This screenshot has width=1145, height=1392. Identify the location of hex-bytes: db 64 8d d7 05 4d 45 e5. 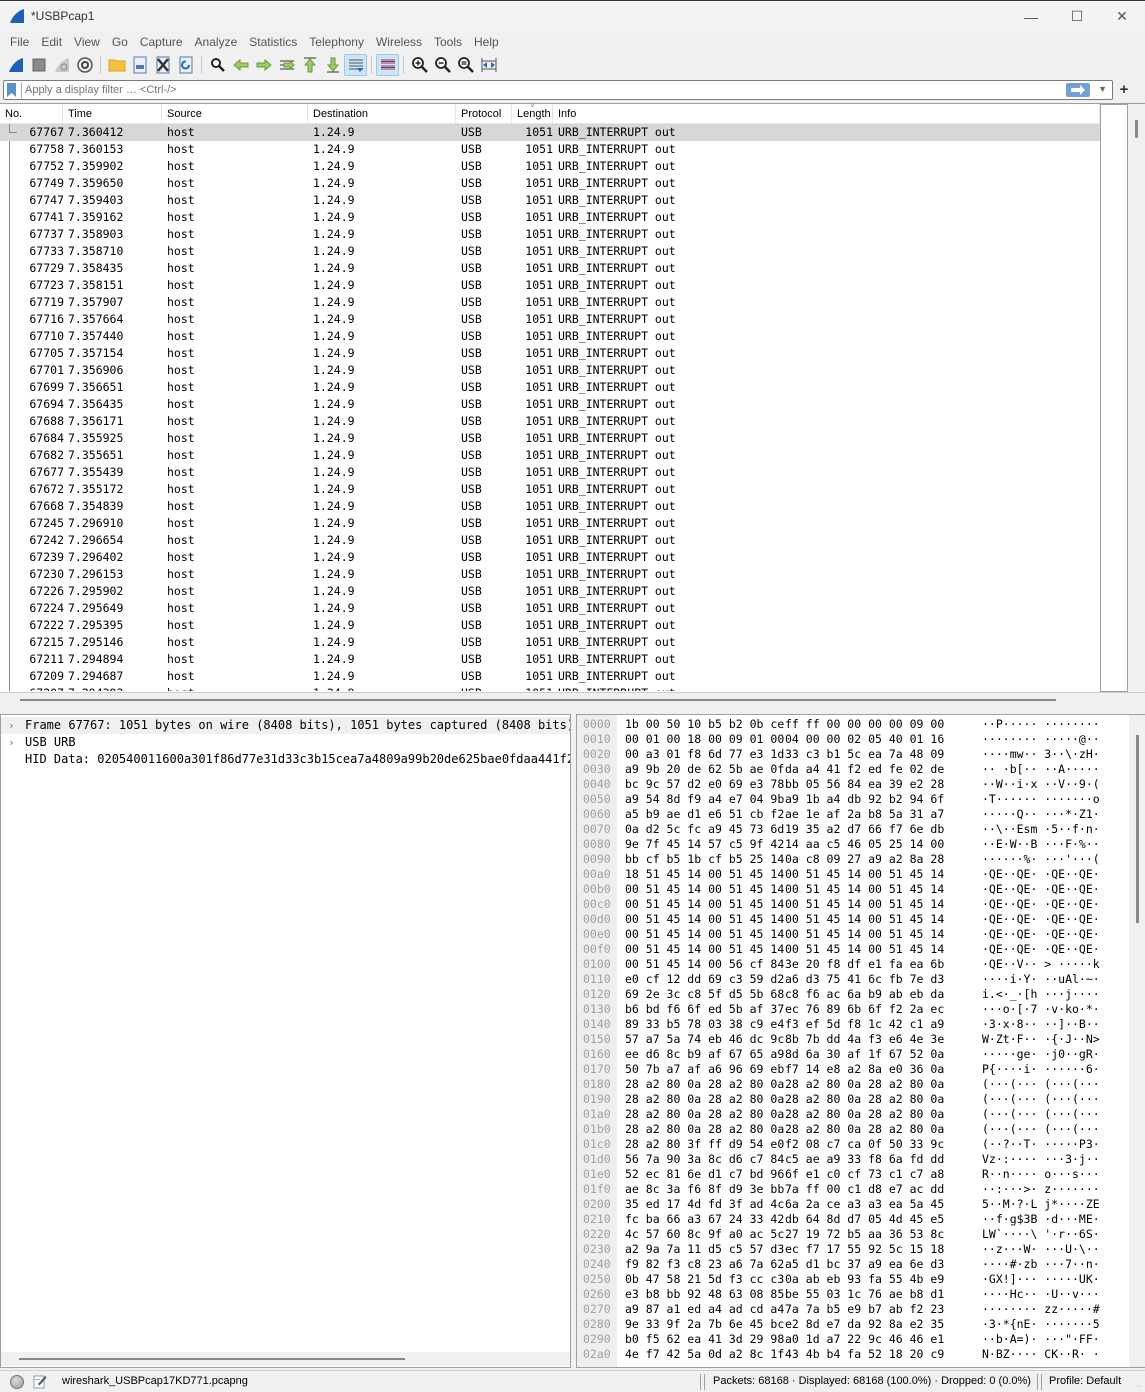
(864, 1219).